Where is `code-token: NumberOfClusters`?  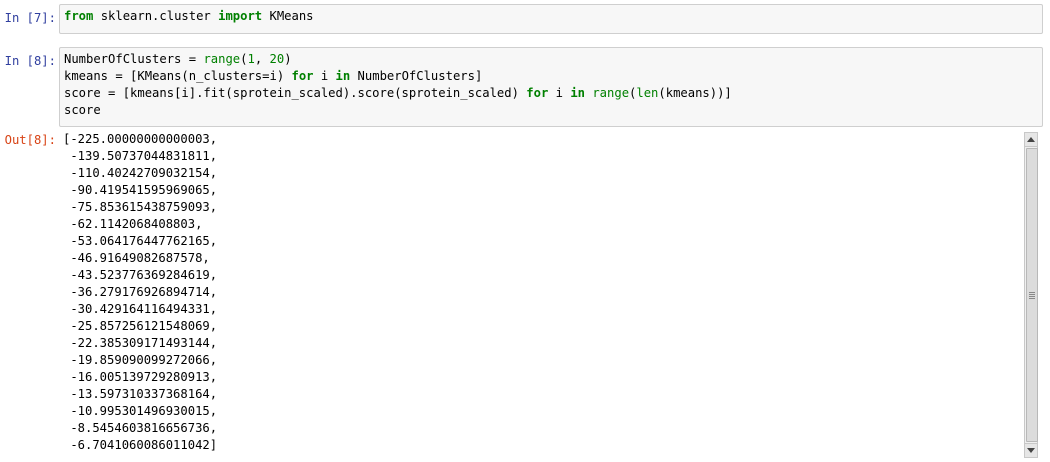 code-token: NumberOfClusters is located at coordinates (126, 59).